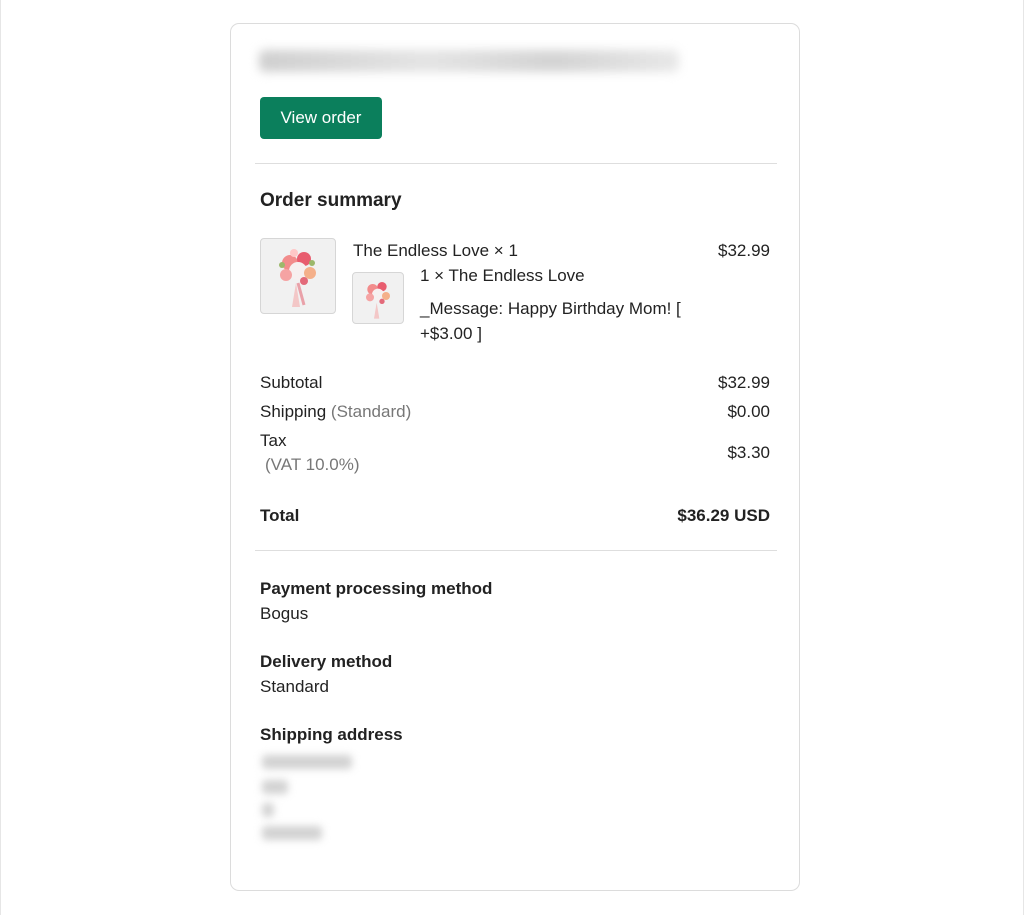 The image size is (1024, 915). What do you see at coordinates (744, 382) in the screenshot?
I see `subtotal-value: $32.99` at bounding box center [744, 382].